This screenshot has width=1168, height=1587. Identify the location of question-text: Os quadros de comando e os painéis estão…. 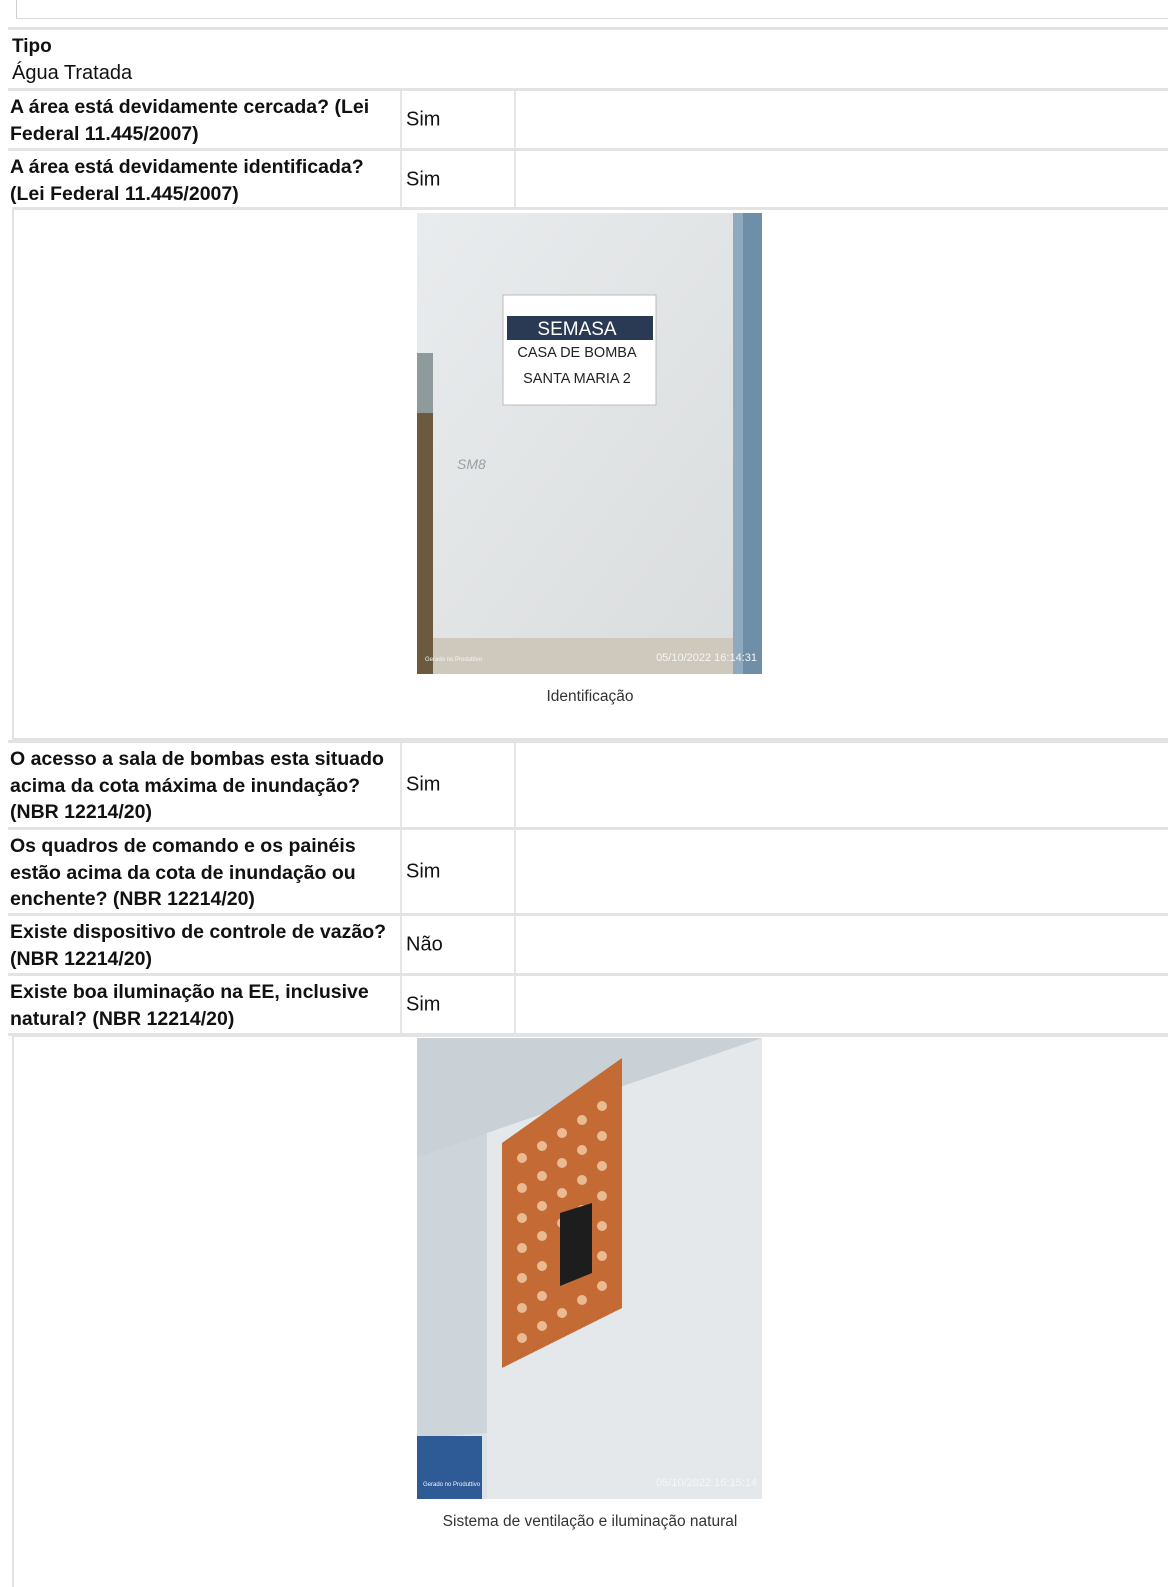
(183, 872).